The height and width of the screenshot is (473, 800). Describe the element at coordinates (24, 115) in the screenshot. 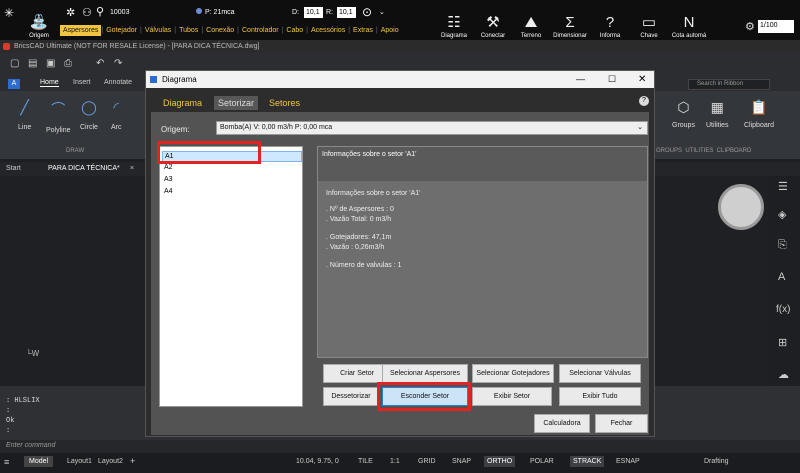

I see `line-tool: ╱ Line` at that location.